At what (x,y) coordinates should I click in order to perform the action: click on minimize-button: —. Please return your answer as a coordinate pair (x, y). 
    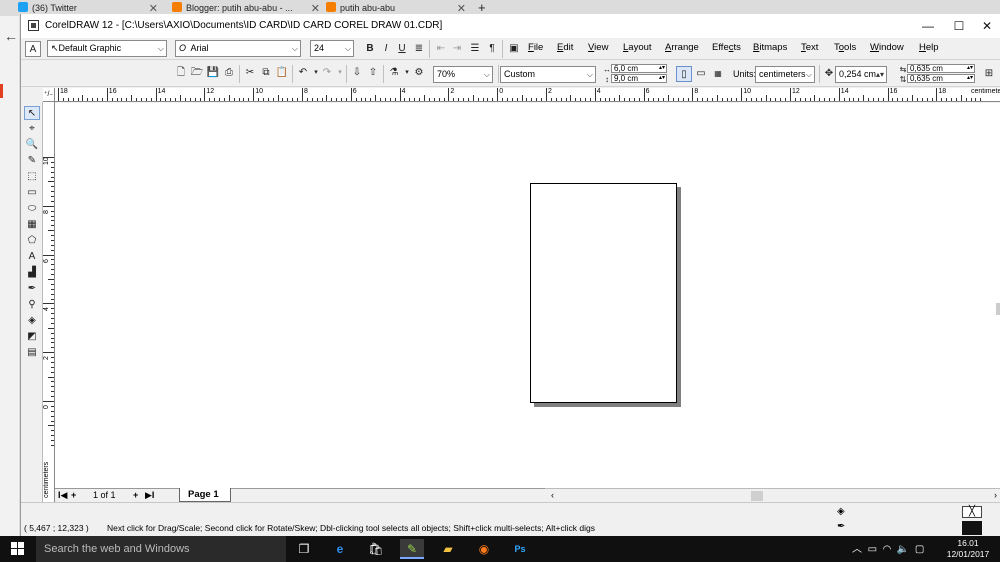
    Looking at the image, I should click on (928, 26).